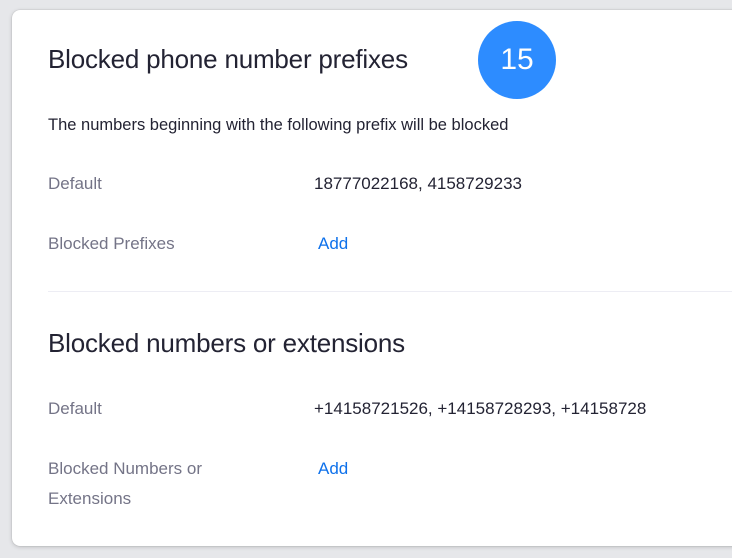 The height and width of the screenshot is (558, 732). I want to click on prefixes-default-value: 18777022168, 4158729233, so click(418, 183).